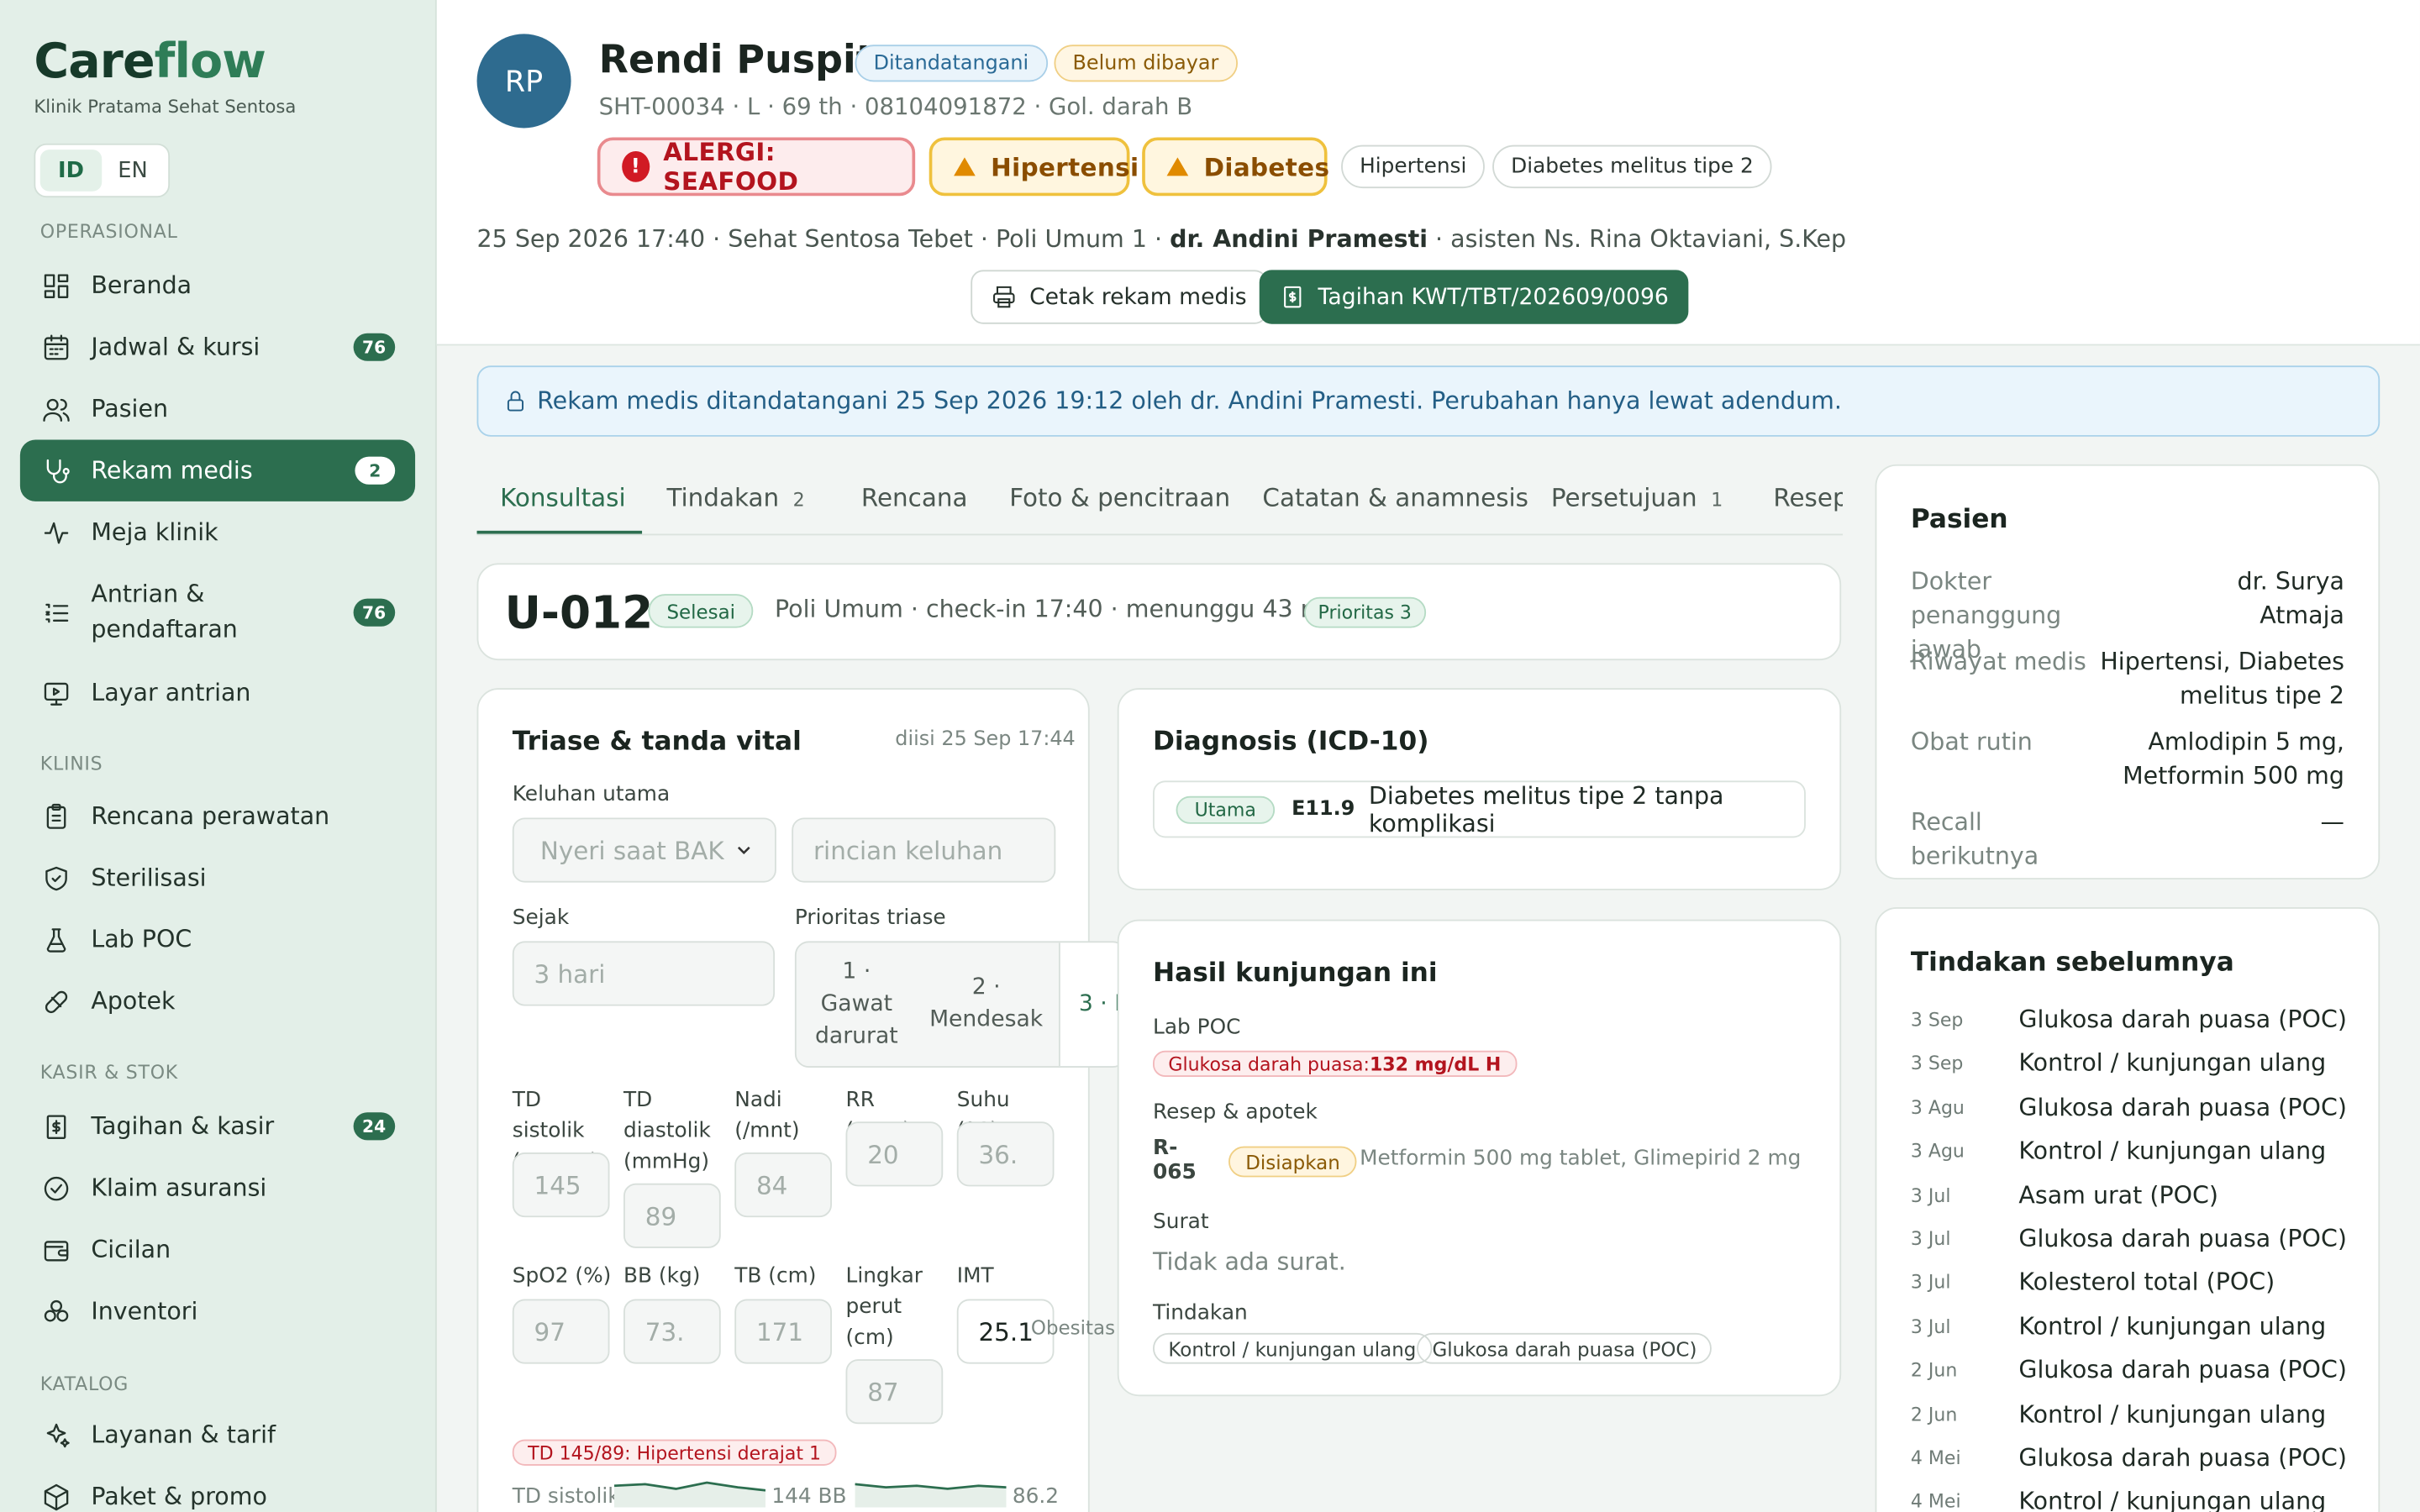  Describe the element at coordinates (131, 1249) in the screenshot. I see `sidebar-item-label: Cicilan` at that location.